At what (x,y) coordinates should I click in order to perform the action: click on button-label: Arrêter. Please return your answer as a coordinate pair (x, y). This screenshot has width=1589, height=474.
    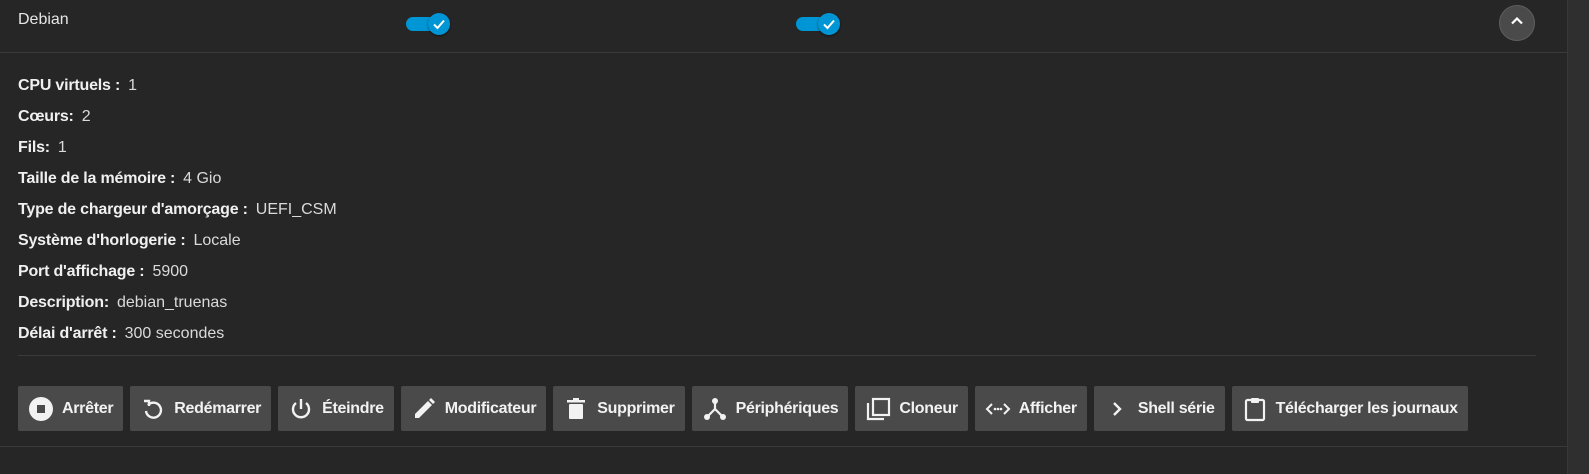
    Looking at the image, I should click on (88, 408).